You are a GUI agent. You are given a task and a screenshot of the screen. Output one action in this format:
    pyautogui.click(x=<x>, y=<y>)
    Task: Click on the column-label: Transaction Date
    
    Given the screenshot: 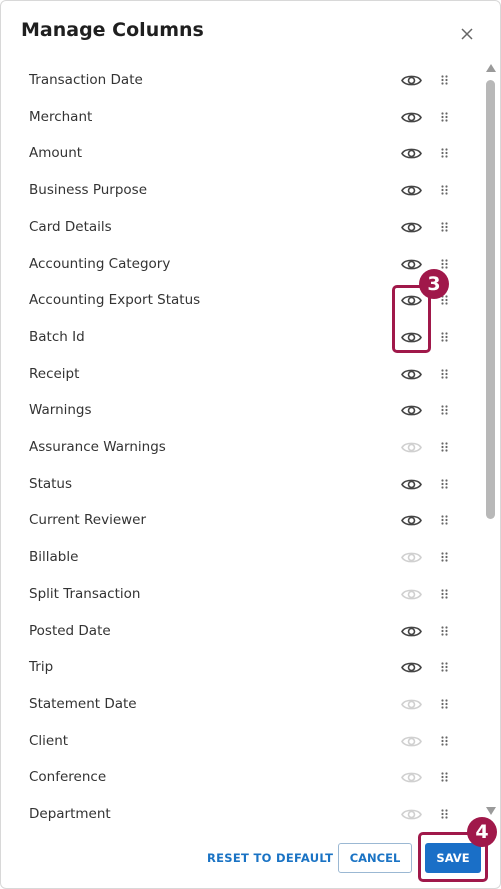 What is the action you would take?
    pyautogui.click(x=86, y=80)
    